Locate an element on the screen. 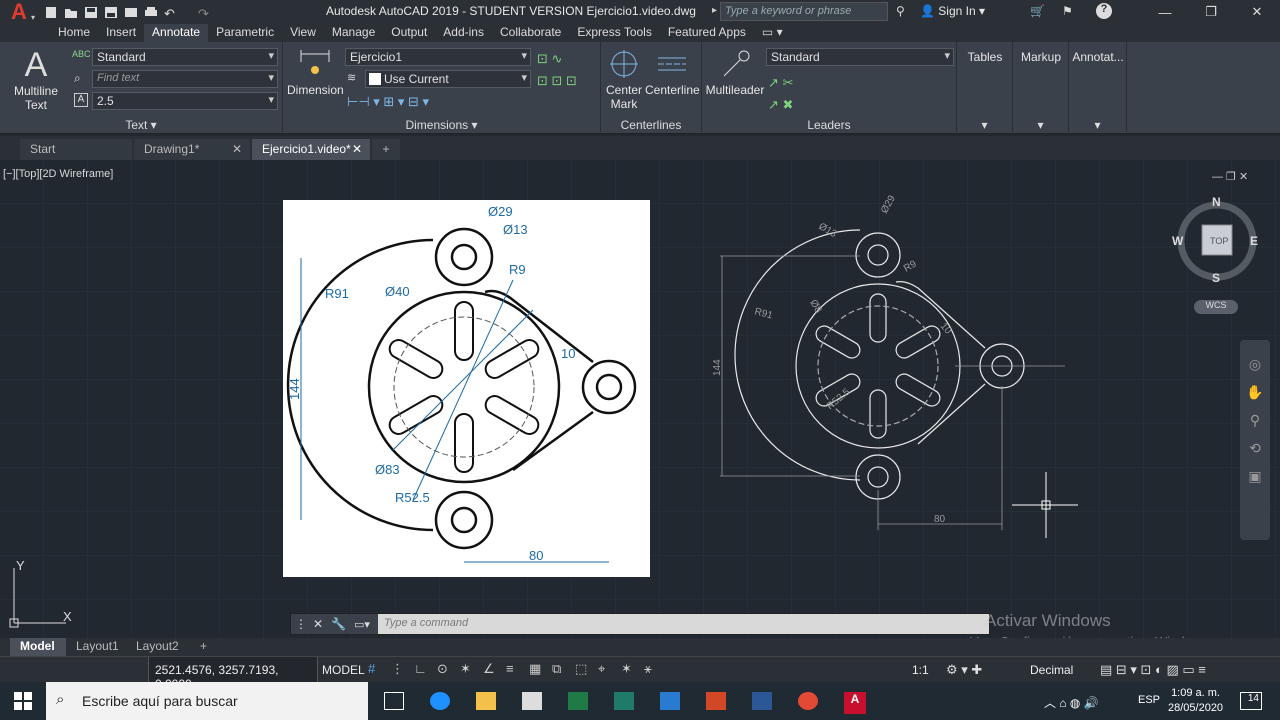 The width and height of the screenshot is (1280, 720). tab-output: Output is located at coordinates (409, 33).